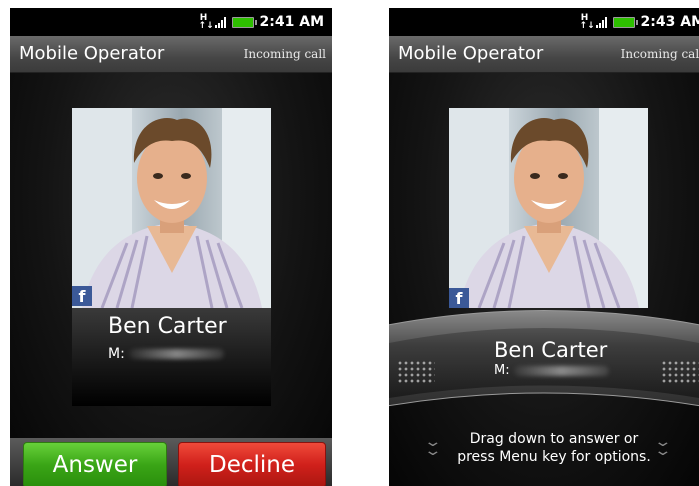 The height and width of the screenshot is (486, 699). I want to click on status-bar: H ↑↓ 2:43 AM, so click(544, 22).